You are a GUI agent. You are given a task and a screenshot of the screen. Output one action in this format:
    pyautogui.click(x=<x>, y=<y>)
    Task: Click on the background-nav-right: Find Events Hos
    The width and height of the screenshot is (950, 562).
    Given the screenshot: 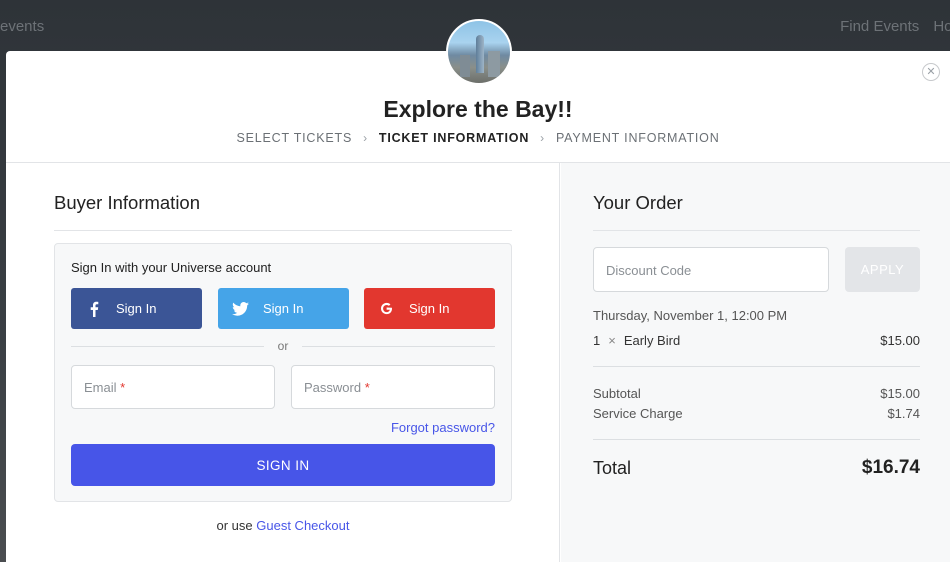 What is the action you would take?
    pyautogui.click(x=895, y=26)
    